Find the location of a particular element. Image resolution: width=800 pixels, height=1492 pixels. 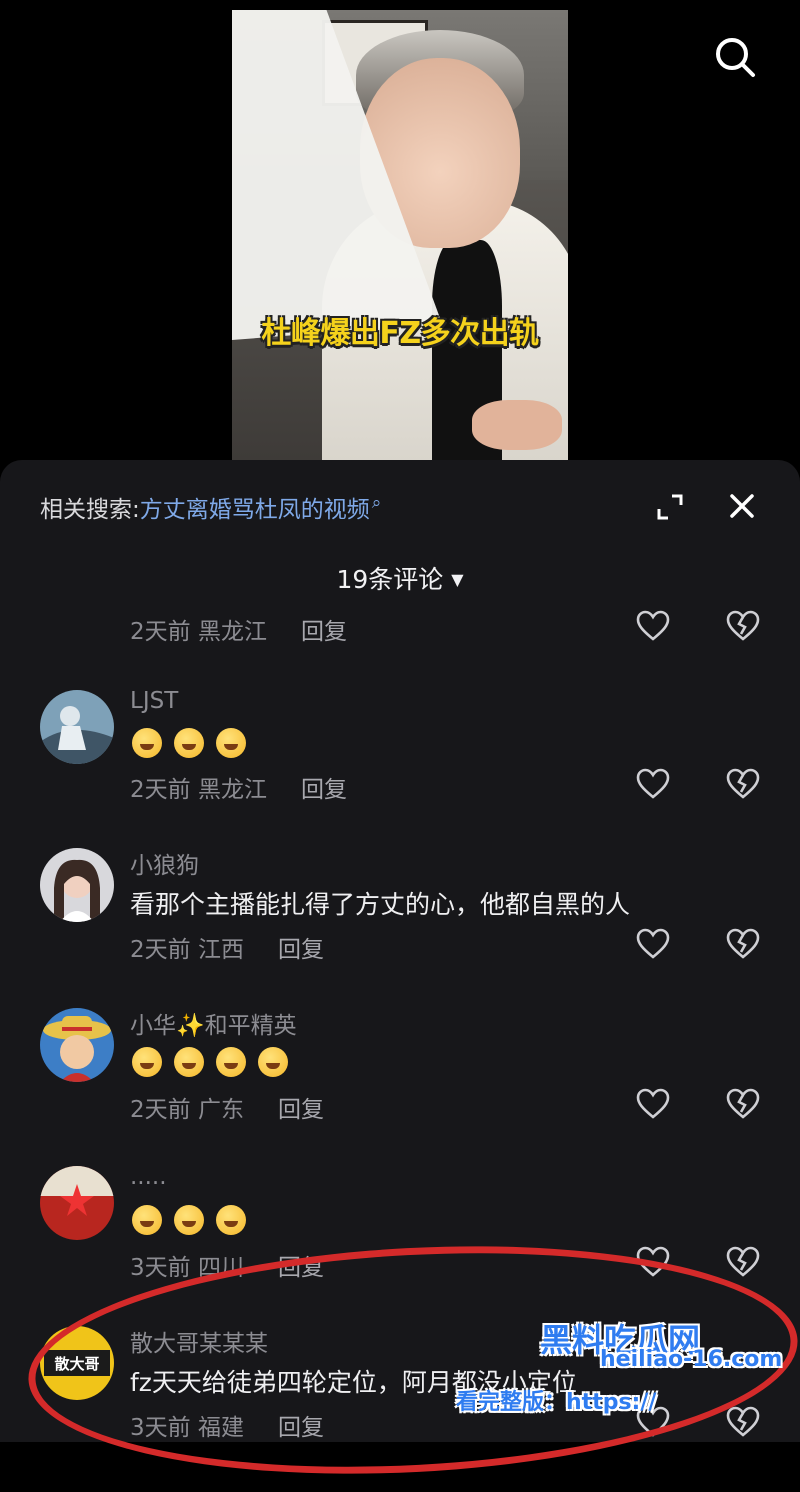

search-icon is located at coordinates (735, 57).